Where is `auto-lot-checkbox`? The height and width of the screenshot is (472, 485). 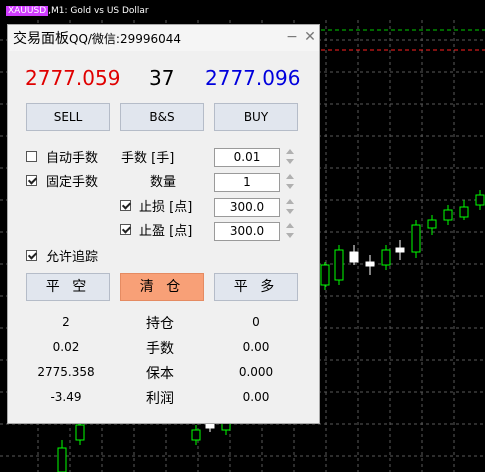 auto-lot-checkbox is located at coordinates (31, 156).